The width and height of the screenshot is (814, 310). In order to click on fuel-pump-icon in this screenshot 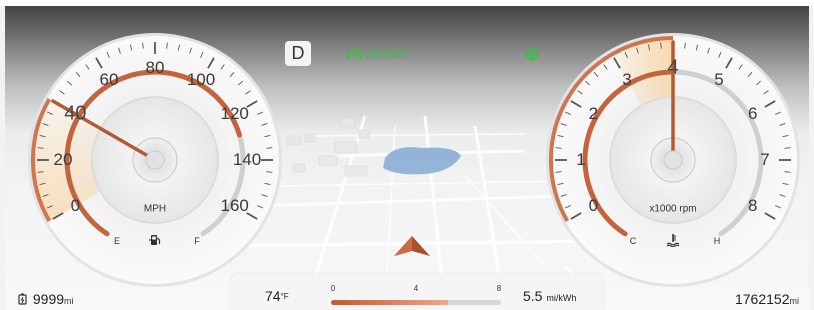, I will do `click(155, 240)`.